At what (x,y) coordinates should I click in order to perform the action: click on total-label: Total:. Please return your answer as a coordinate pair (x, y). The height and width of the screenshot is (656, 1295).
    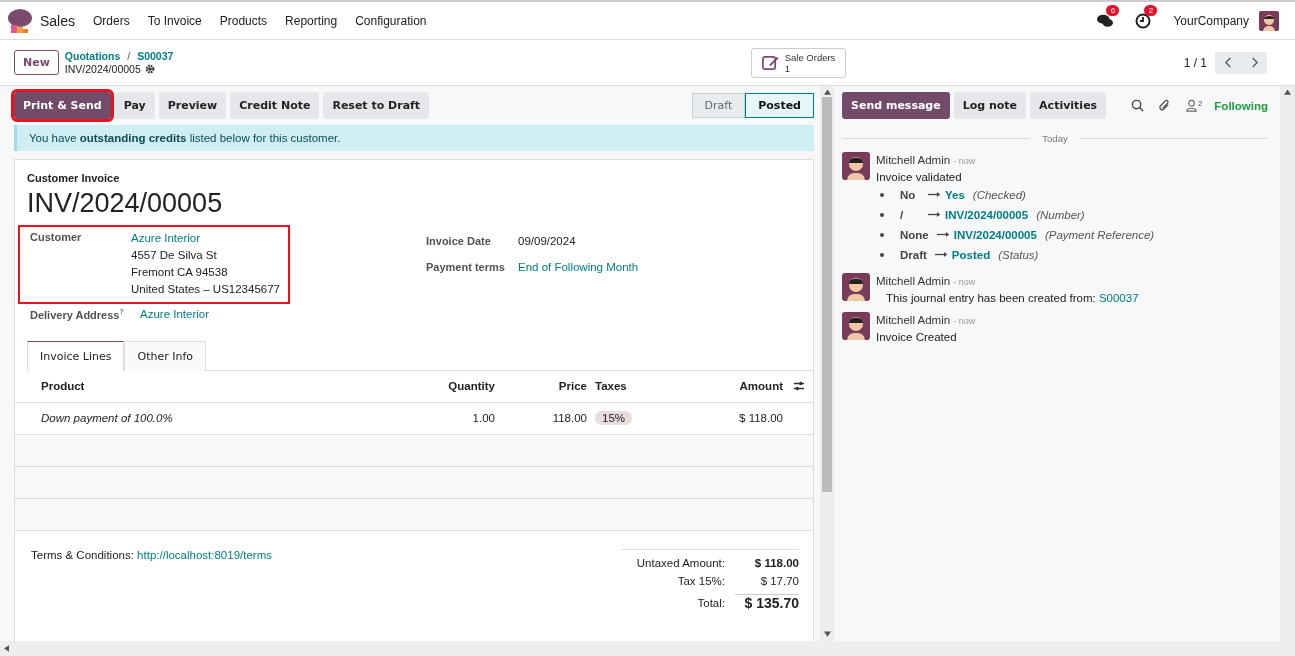
    Looking at the image, I should click on (711, 602).